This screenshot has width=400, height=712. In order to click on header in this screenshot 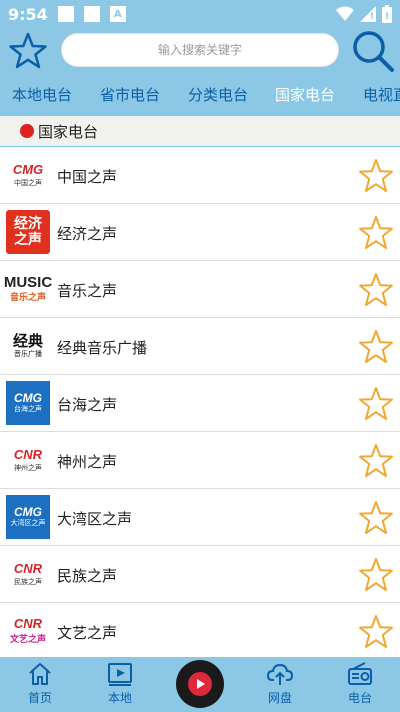, I will do `click(200, 51)`.